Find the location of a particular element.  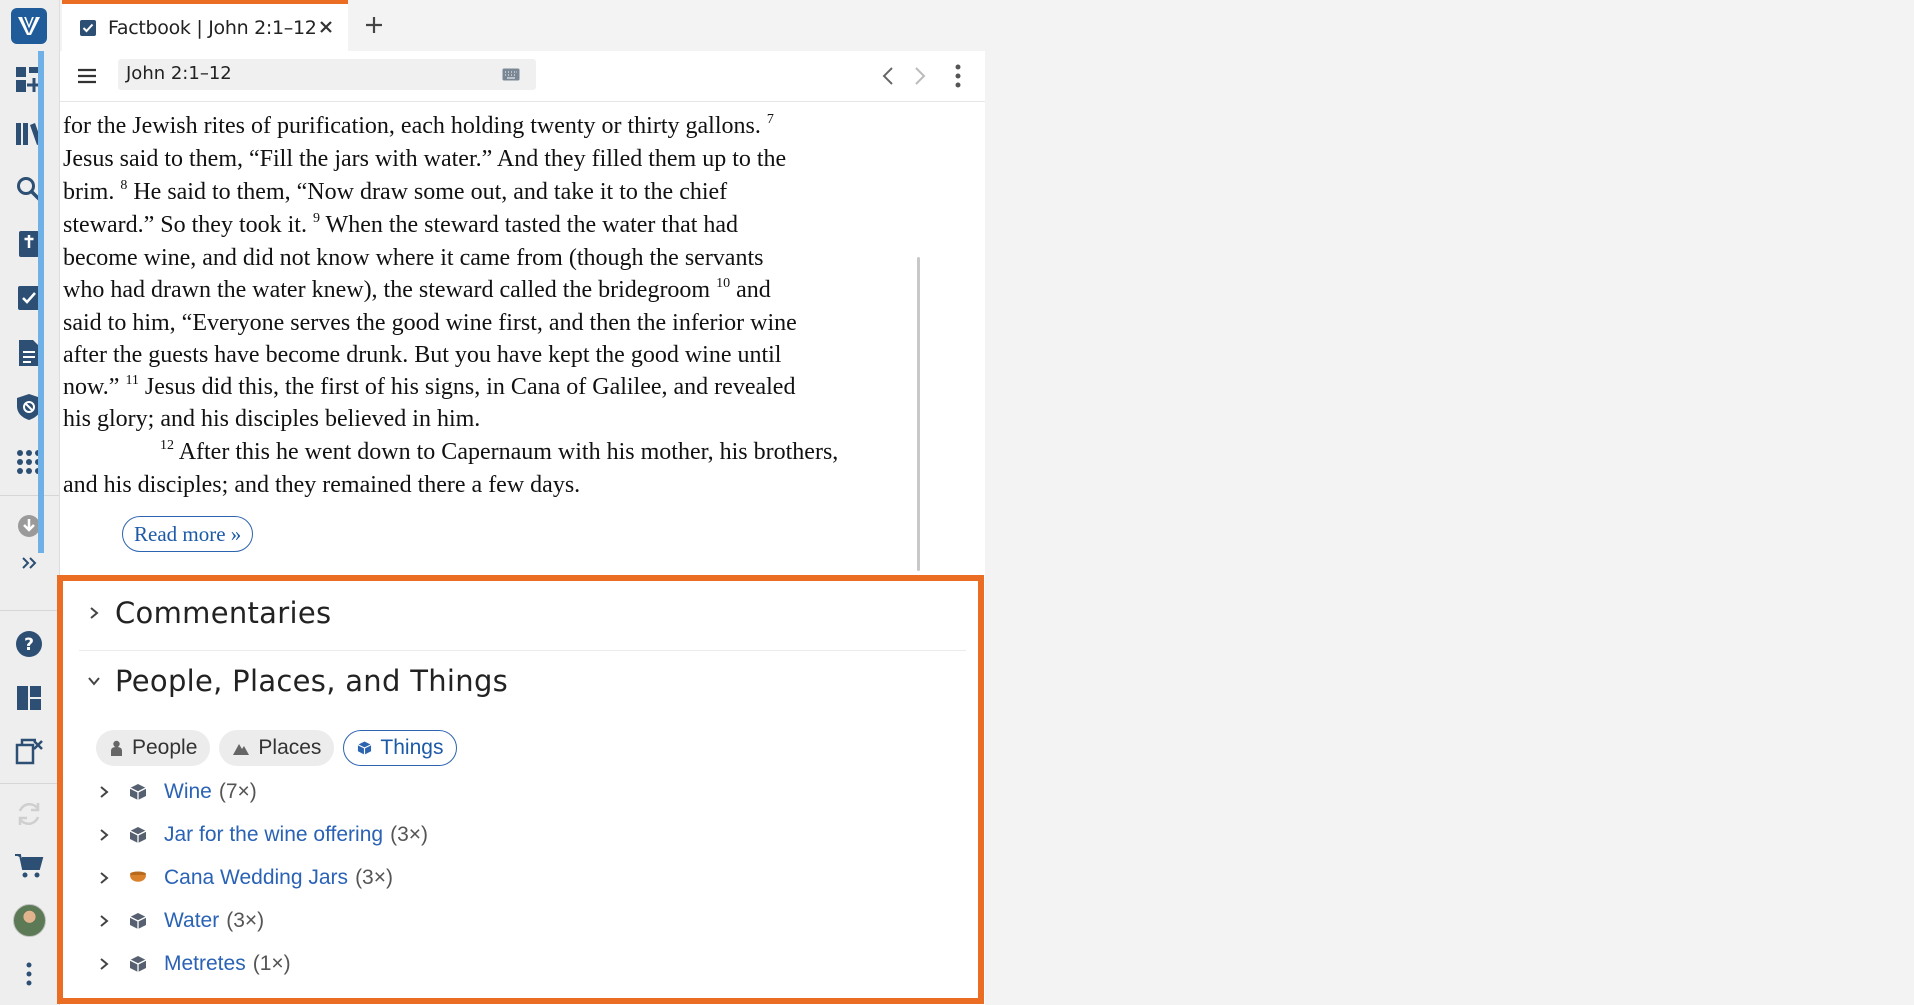

reference-text: John 2:1–12 is located at coordinates (179, 73).